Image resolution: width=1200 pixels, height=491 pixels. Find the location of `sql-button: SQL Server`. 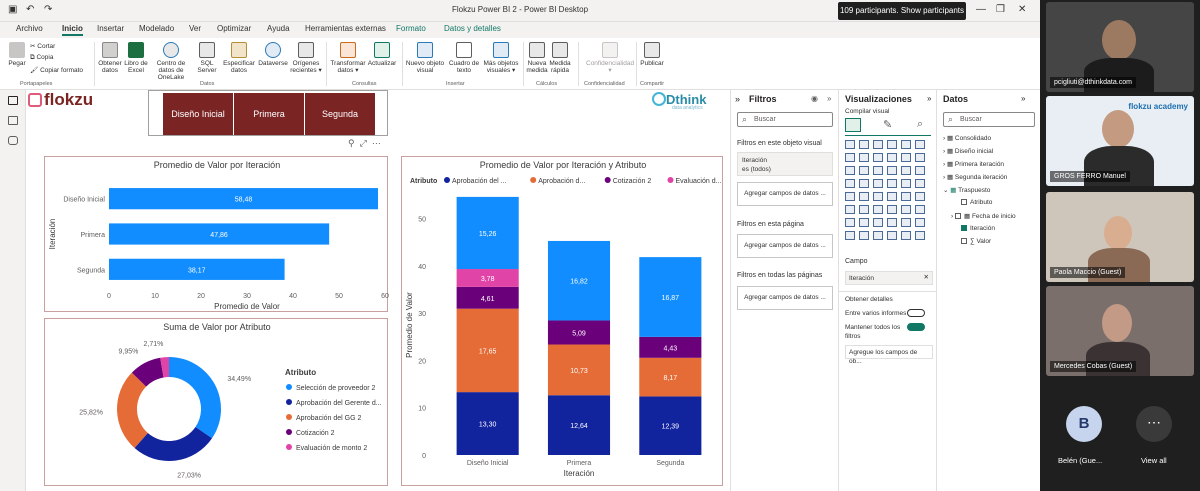

sql-button: SQL Server is located at coordinates (207, 58).